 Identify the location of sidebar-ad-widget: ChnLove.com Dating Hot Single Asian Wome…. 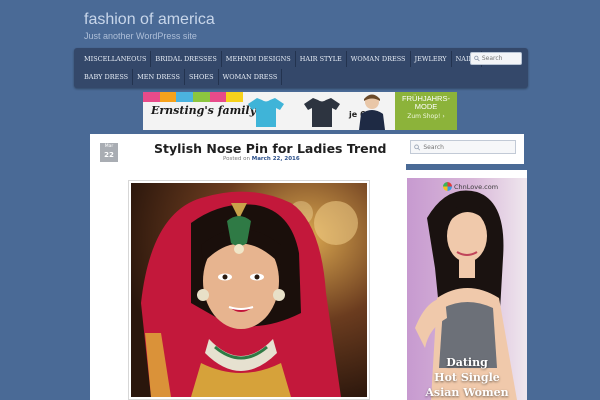
(464, 285).